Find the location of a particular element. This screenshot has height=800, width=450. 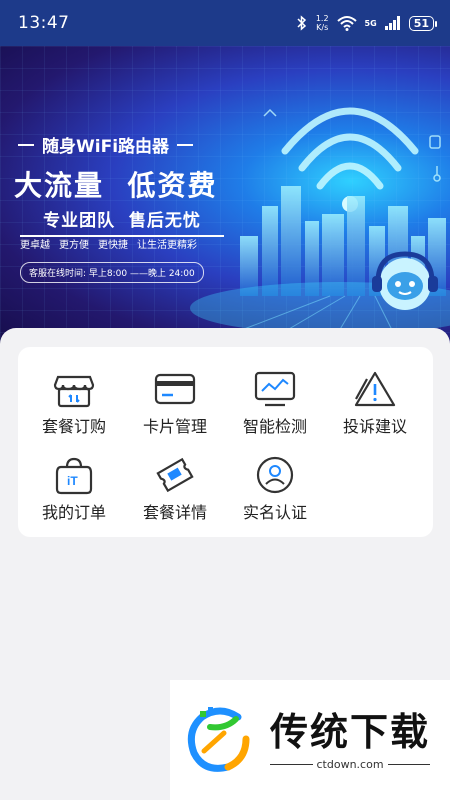

menu-label: 我的订单 is located at coordinates (73, 512).